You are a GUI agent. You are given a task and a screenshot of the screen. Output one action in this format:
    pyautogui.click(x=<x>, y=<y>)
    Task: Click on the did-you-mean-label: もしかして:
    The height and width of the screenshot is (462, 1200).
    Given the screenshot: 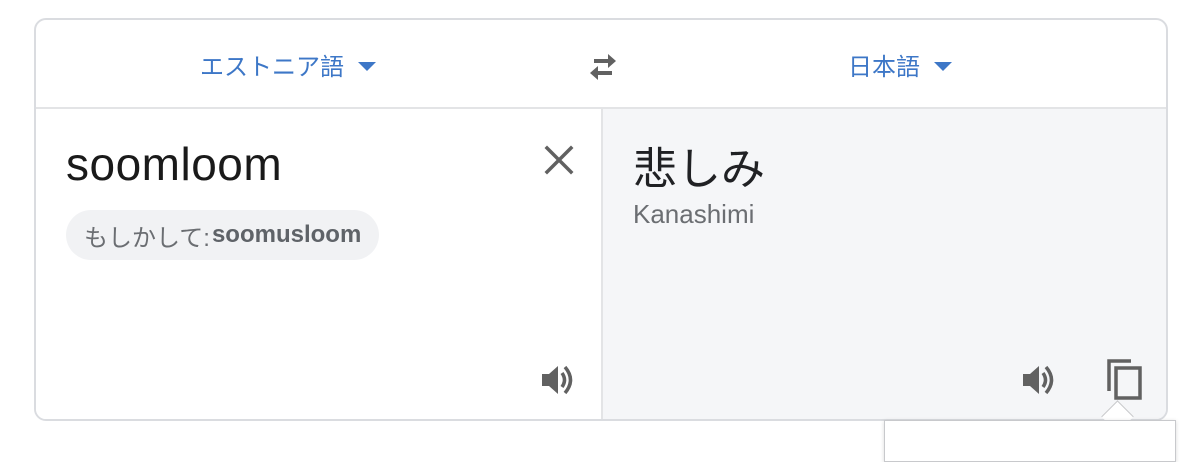 What is the action you would take?
    pyautogui.click(x=147, y=238)
    